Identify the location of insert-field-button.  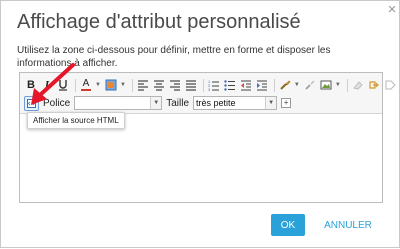
(374, 85).